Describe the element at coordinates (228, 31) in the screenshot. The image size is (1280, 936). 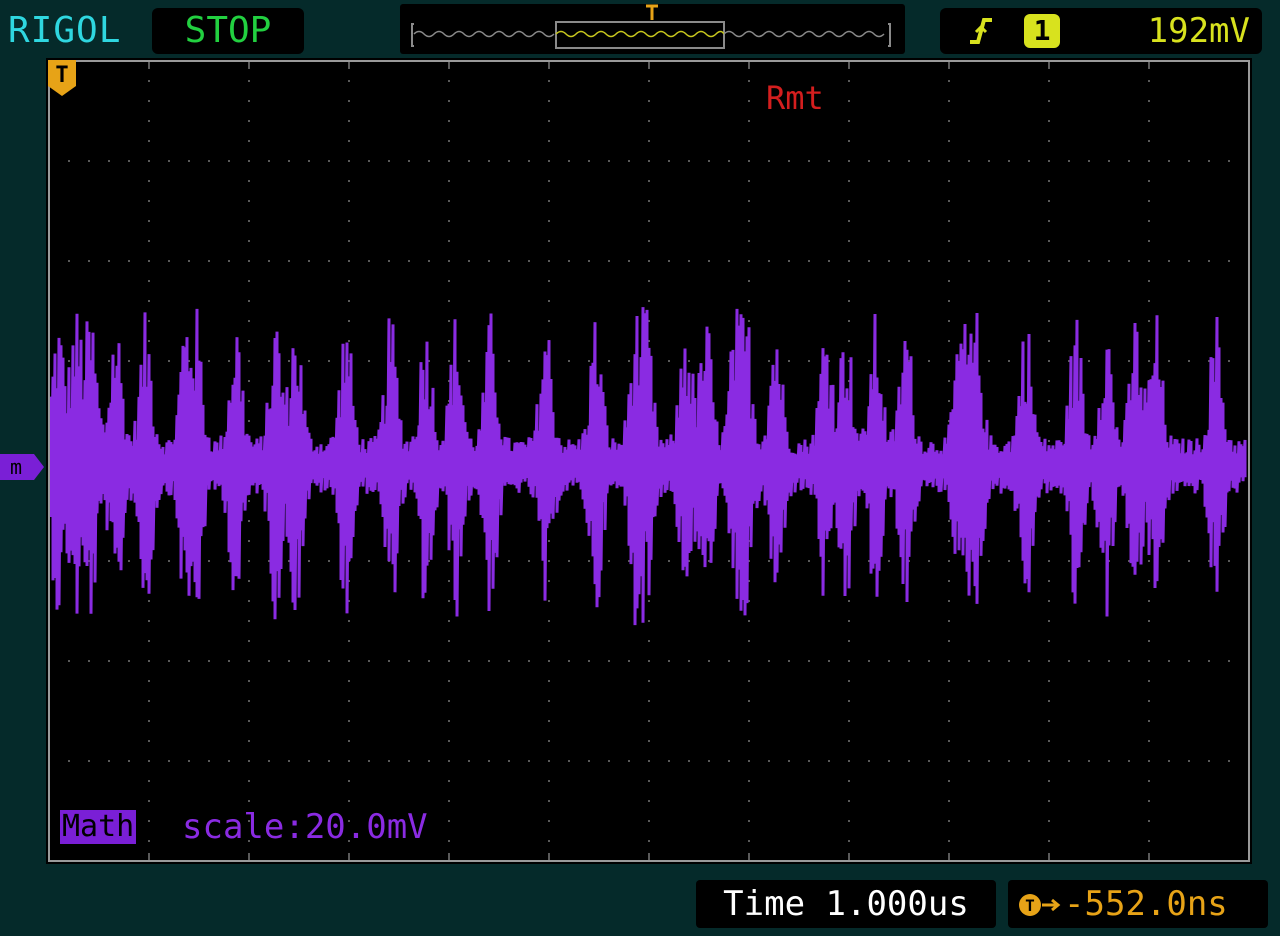
I see `run-stop-status: STOP` at that location.